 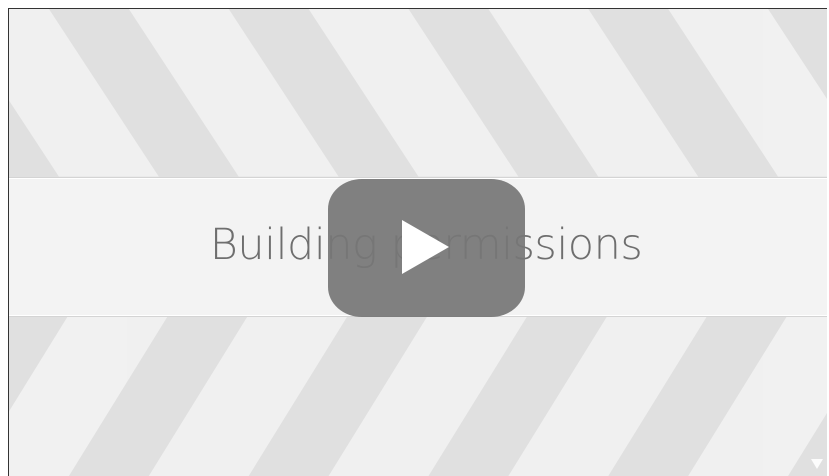 I want to click on play-icon, so click(x=425, y=247).